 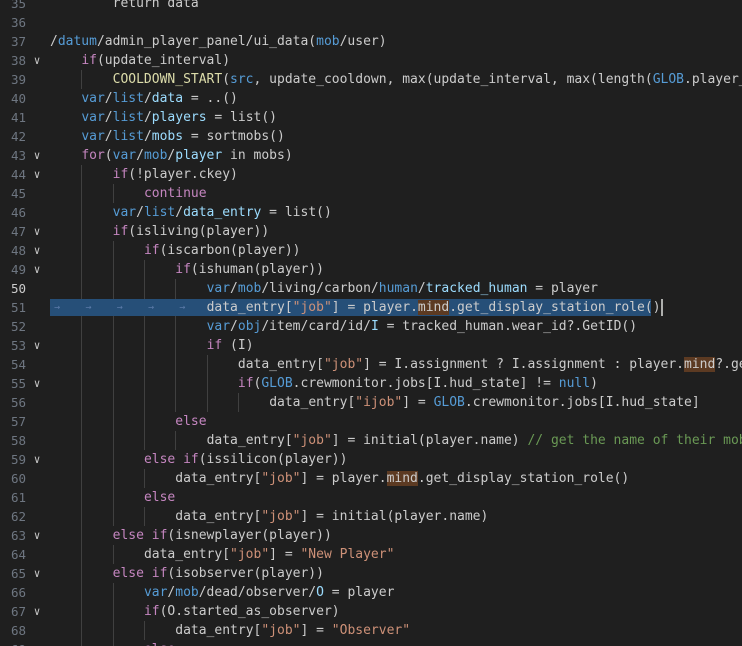 What do you see at coordinates (371, 231) in the screenshot?
I see `code-line: 47 ∨ if(isliving(player))` at bounding box center [371, 231].